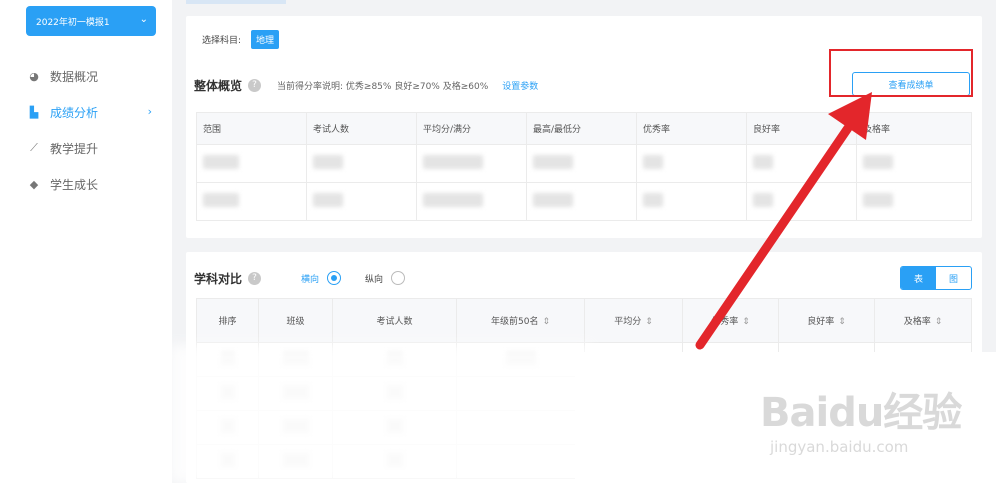 Image resolution: width=996 pixels, height=483 pixels. I want to click on bar-chart-icon: ▙, so click(34, 112).